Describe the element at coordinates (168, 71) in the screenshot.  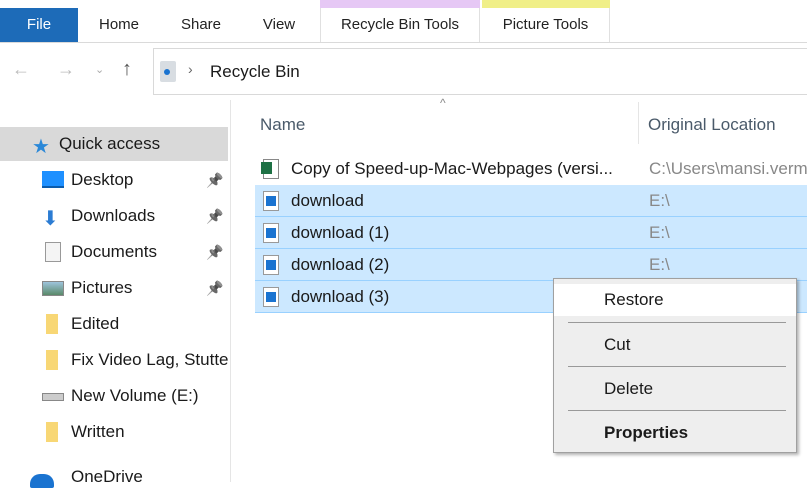
I see `recycle-bin-icon` at that location.